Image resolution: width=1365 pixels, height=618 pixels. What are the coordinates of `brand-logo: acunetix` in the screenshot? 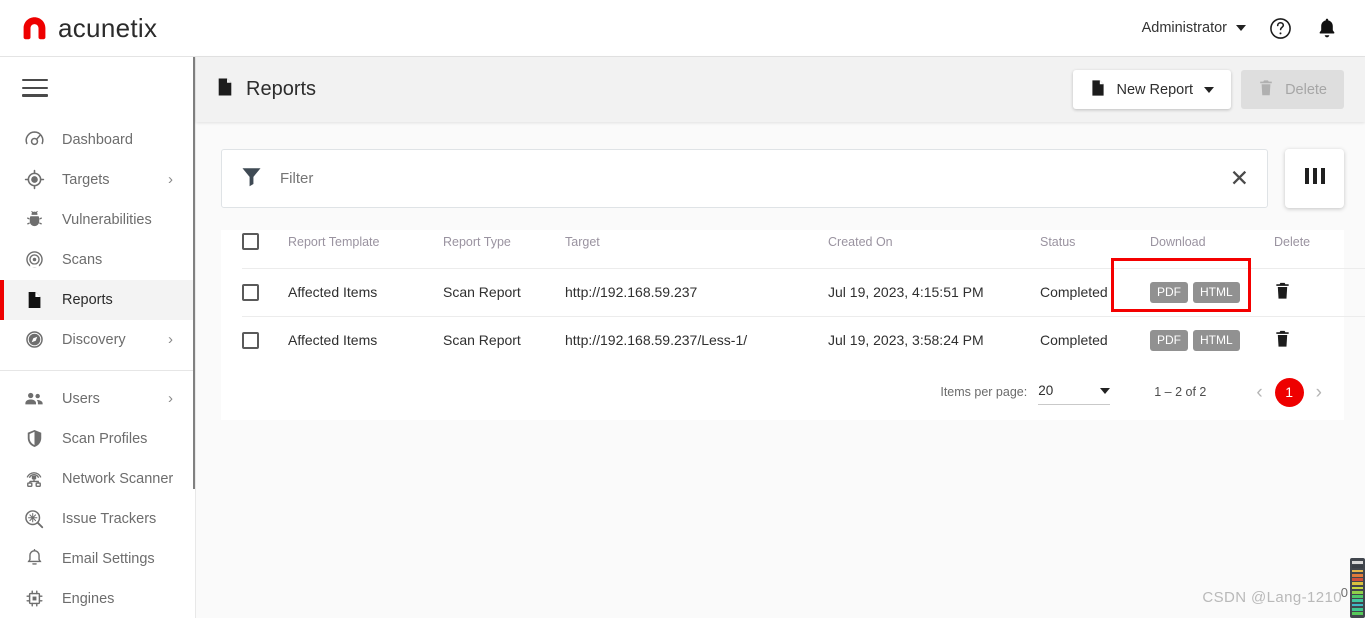 It's located at (89, 28).